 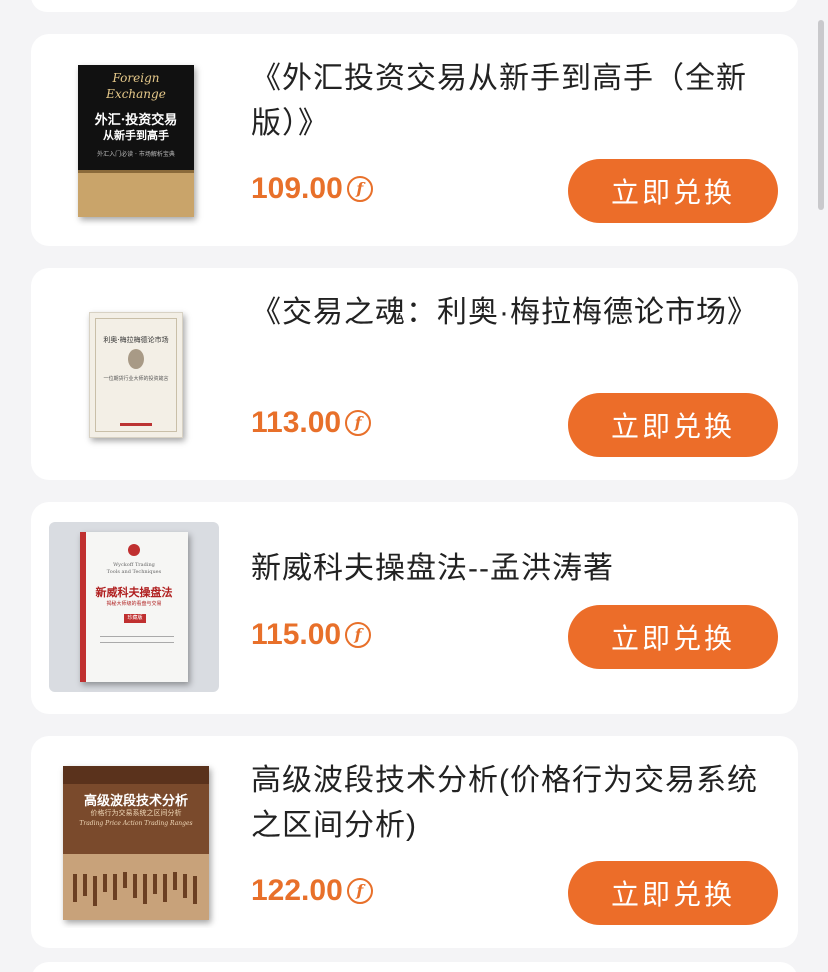 What do you see at coordinates (821, 115) in the screenshot?
I see `scrollbar-thumb` at bounding box center [821, 115].